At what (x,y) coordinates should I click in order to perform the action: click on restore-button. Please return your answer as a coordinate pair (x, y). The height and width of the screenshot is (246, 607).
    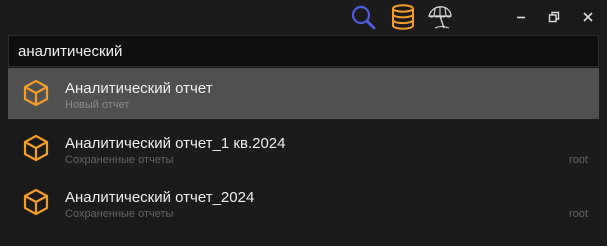
    Looking at the image, I should click on (554, 17).